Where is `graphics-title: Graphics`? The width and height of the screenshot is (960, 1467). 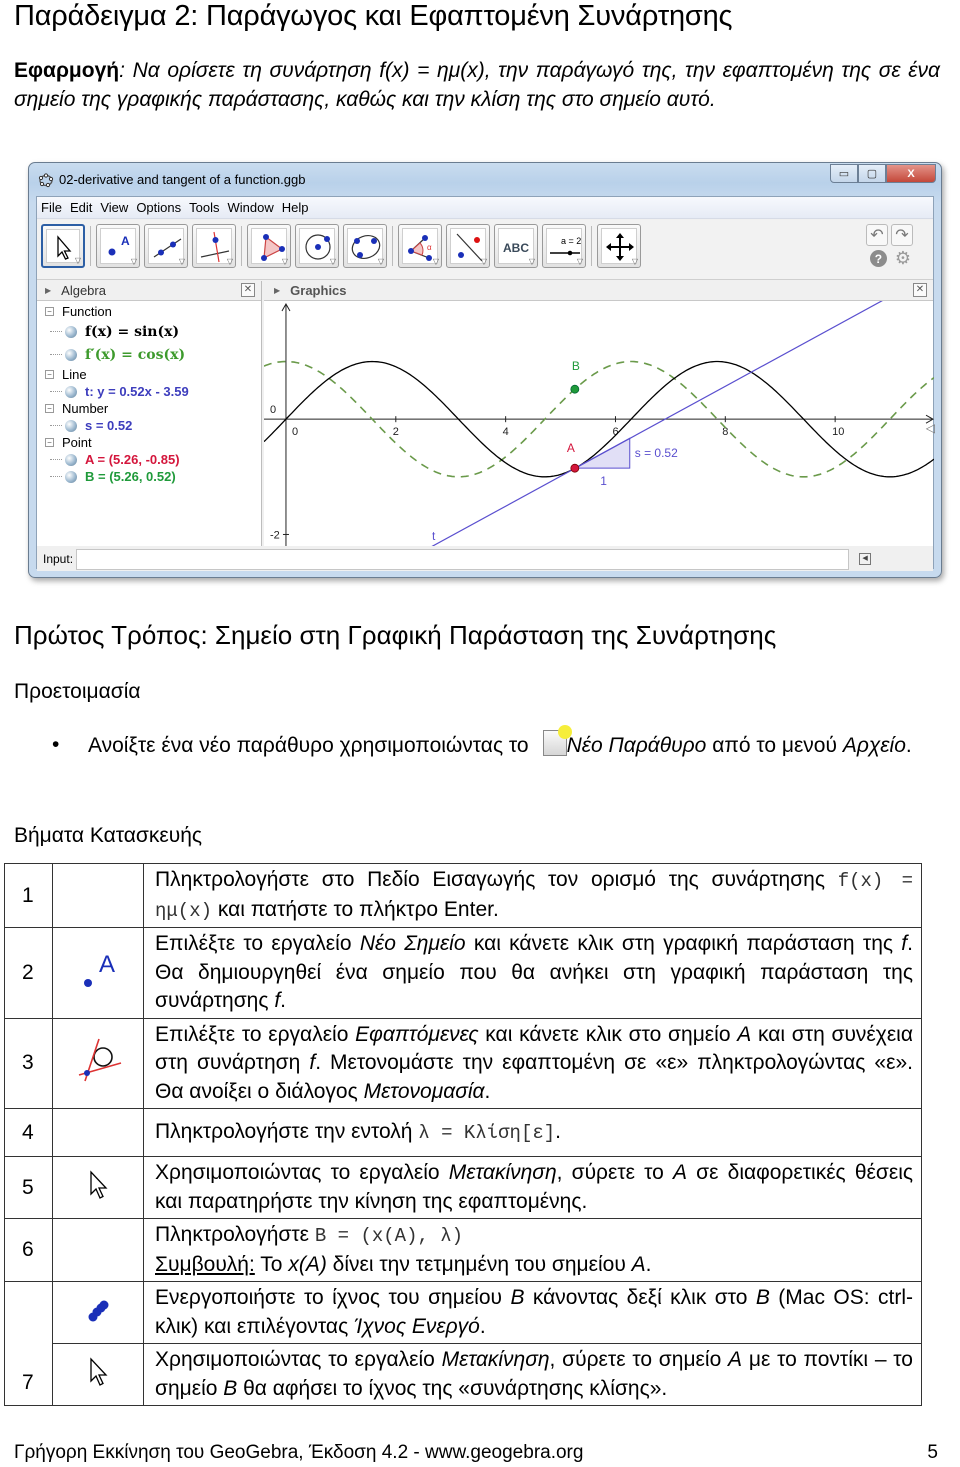 graphics-title: Graphics is located at coordinates (318, 290).